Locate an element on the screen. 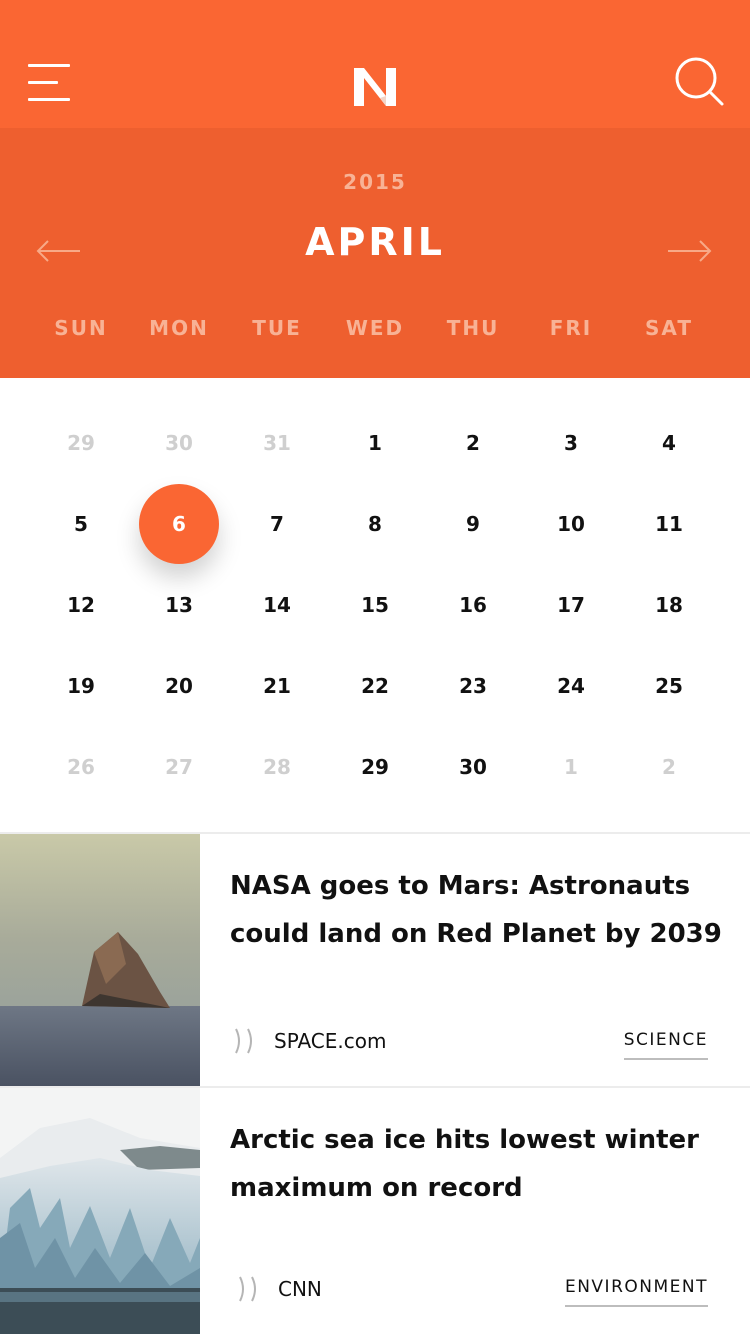 The width and height of the screenshot is (750, 1334). calendar-week-row: 12 13 14 15 16 17 18 is located at coordinates (375, 604).